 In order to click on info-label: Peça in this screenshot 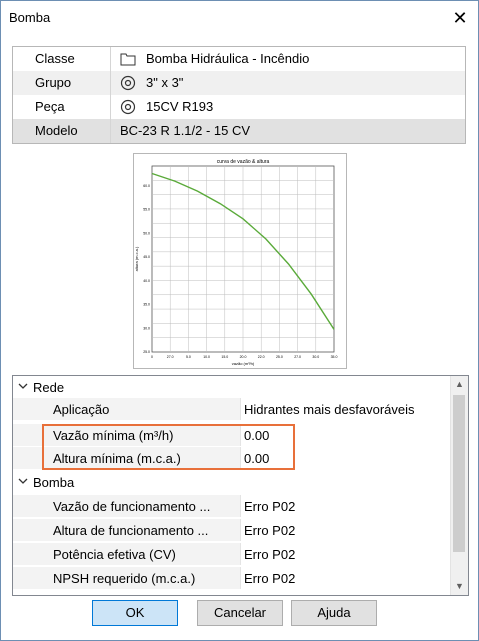, I will do `click(50, 106)`.